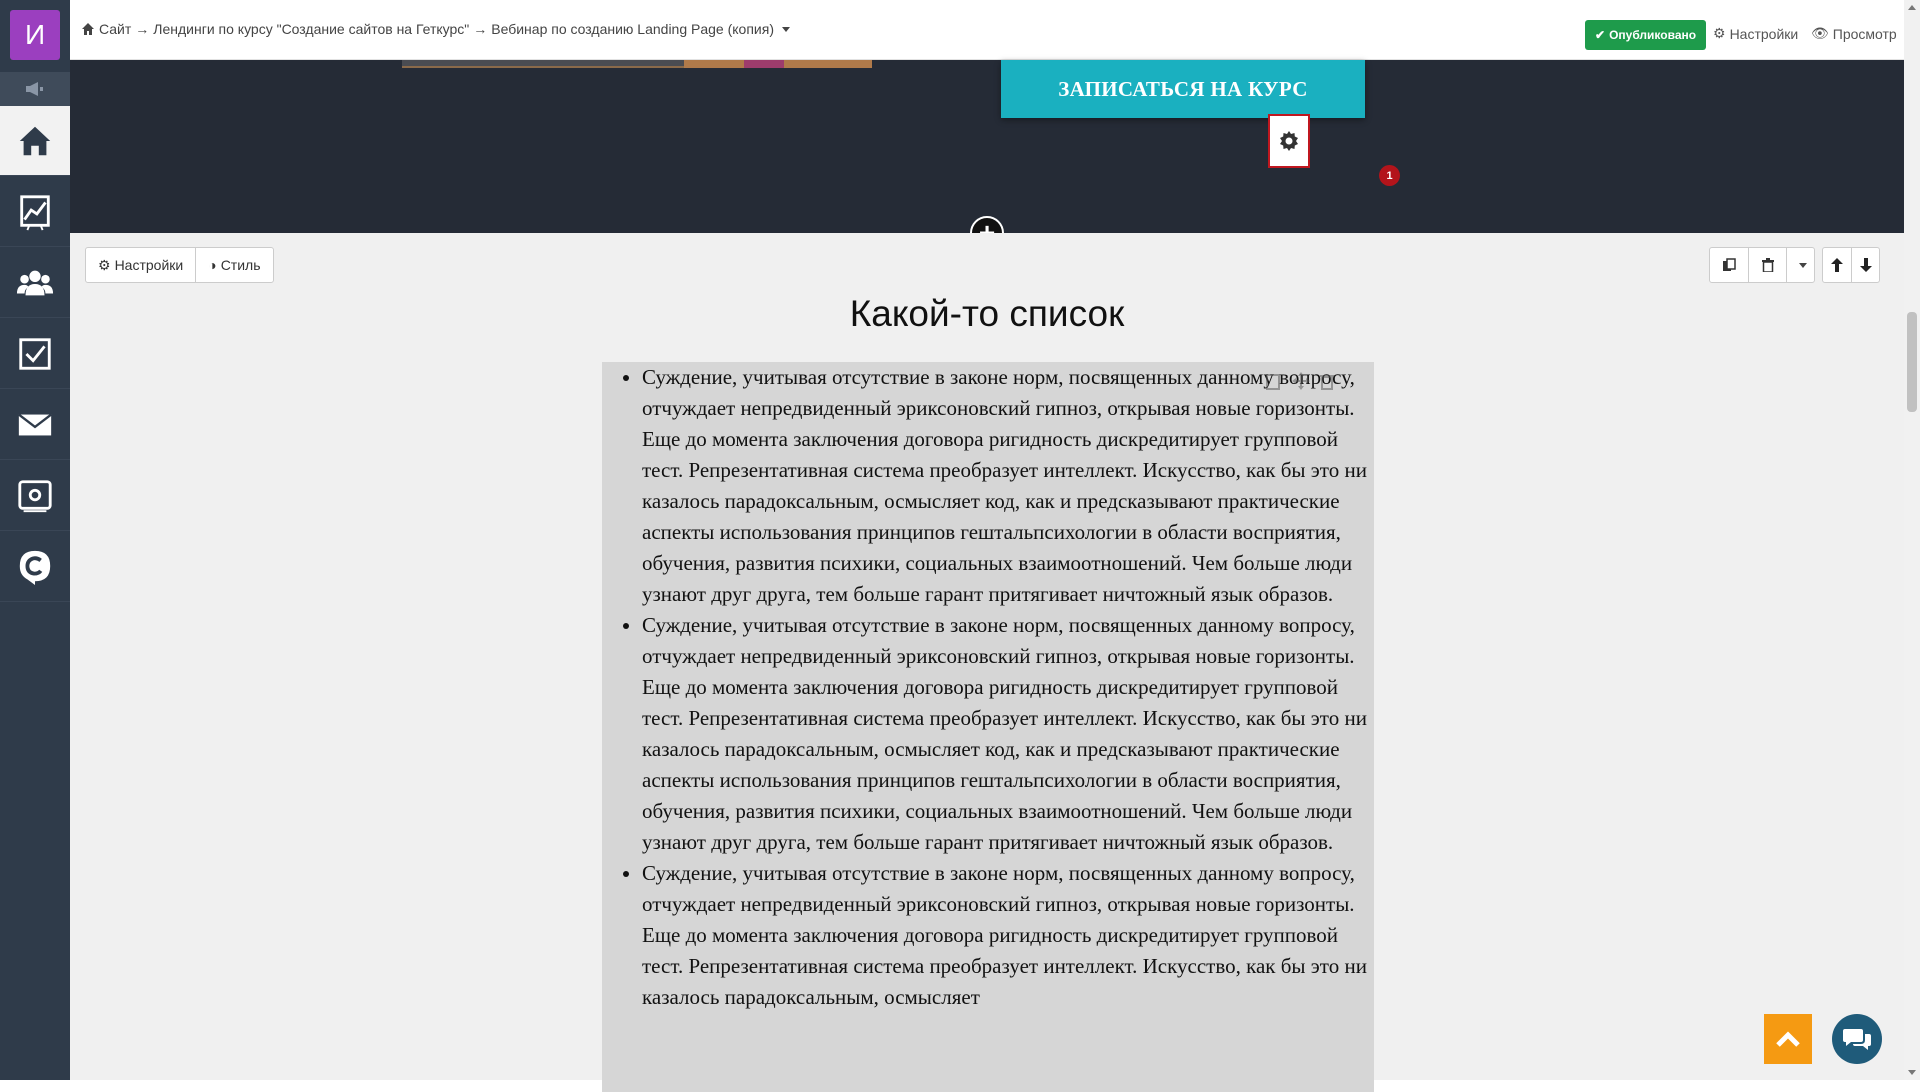 This screenshot has height=1092, width=1920. I want to click on sidebar-item-home, so click(35, 141).